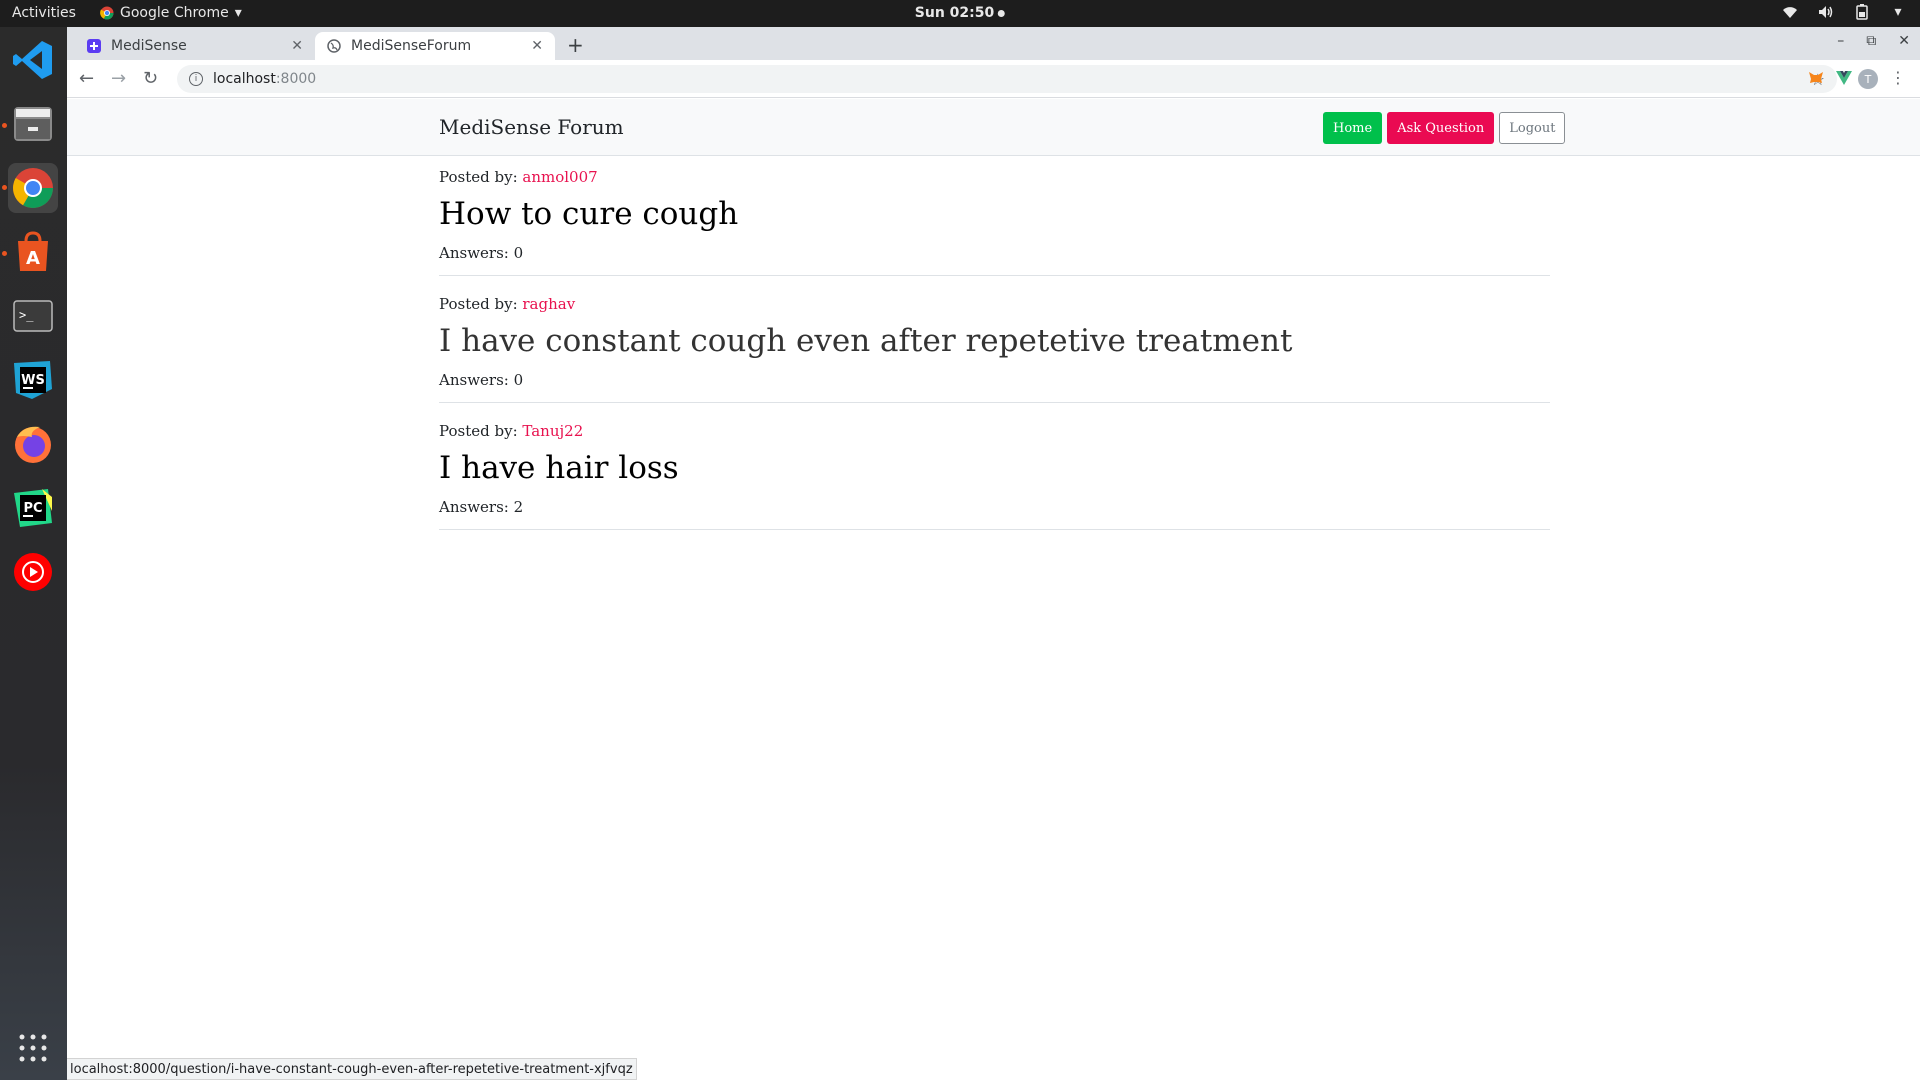 The height and width of the screenshot is (1080, 1920). I want to click on info-icon: i, so click(196, 79).